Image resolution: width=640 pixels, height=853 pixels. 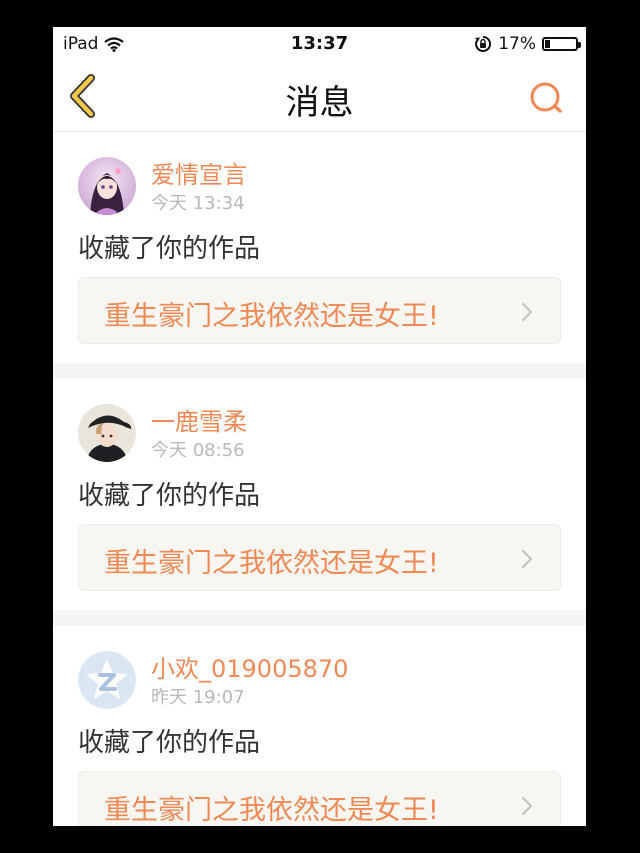 I want to click on page-title: 消息, so click(x=319, y=103).